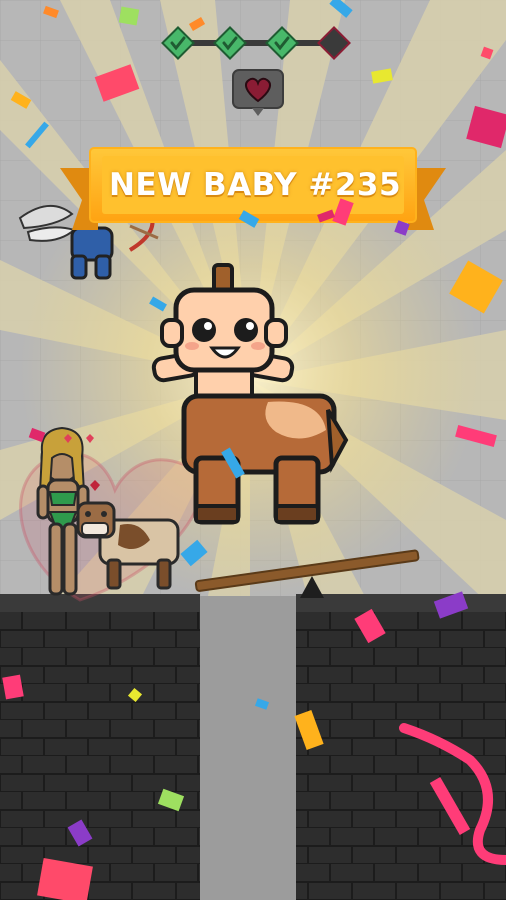 The image size is (506, 900). I want to click on tower-gap, so click(248, 748).